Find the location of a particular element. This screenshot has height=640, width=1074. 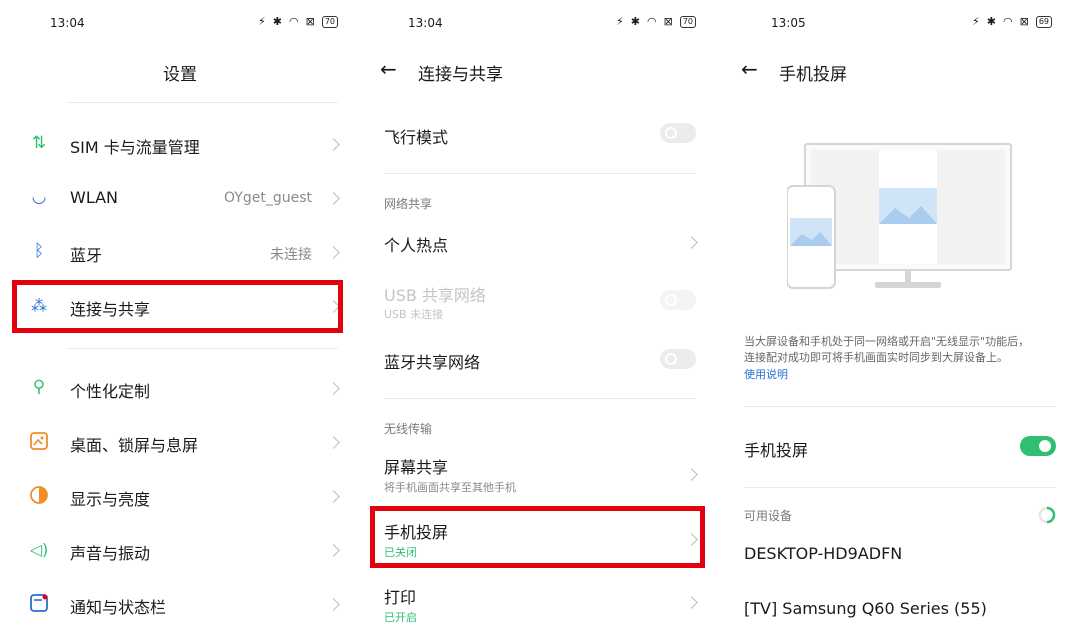

item-label: SIM 卡与流量管理 is located at coordinates (135, 147).